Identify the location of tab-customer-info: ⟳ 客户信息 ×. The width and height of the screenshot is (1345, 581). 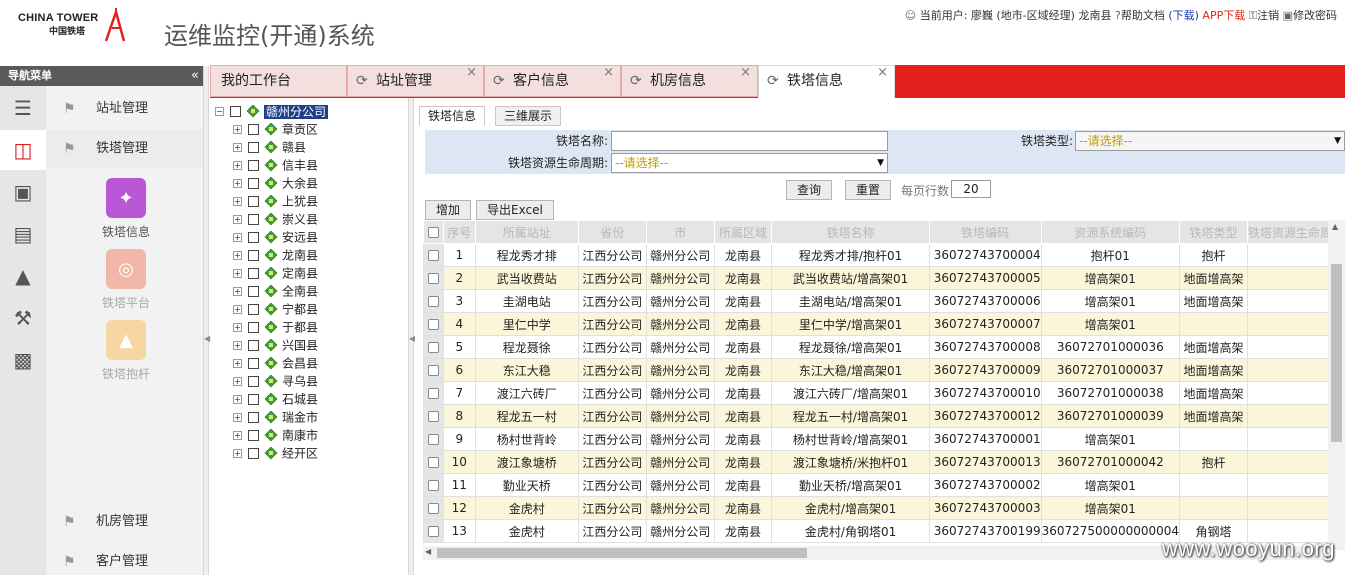
(552, 81).